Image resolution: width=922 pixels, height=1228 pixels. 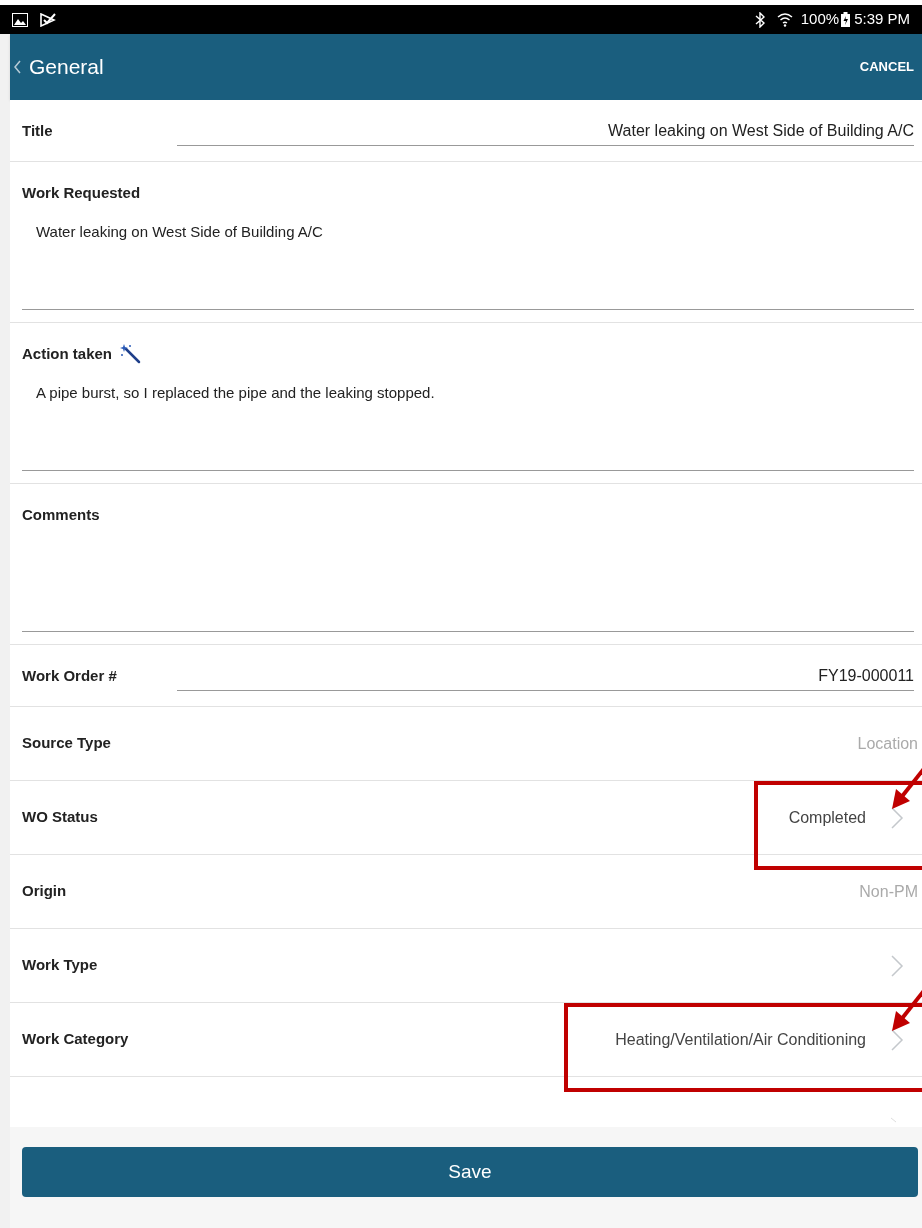 What do you see at coordinates (759, 19) in the screenshot?
I see `bluetooth-icon` at bounding box center [759, 19].